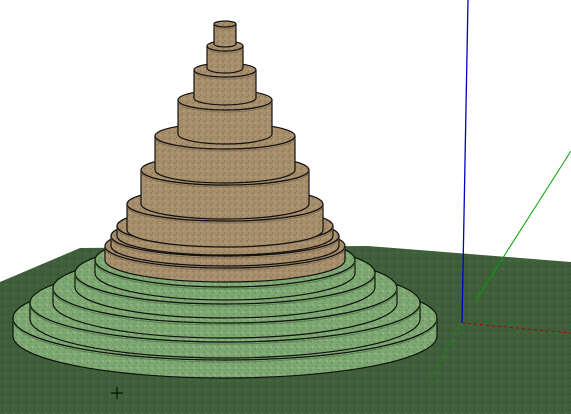 Image resolution: width=571 pixels, height=414 pixels. What do you see at coordinates (225, 34) in the screenshot?
I see `stone-tier` at bounding box center [225, 34].